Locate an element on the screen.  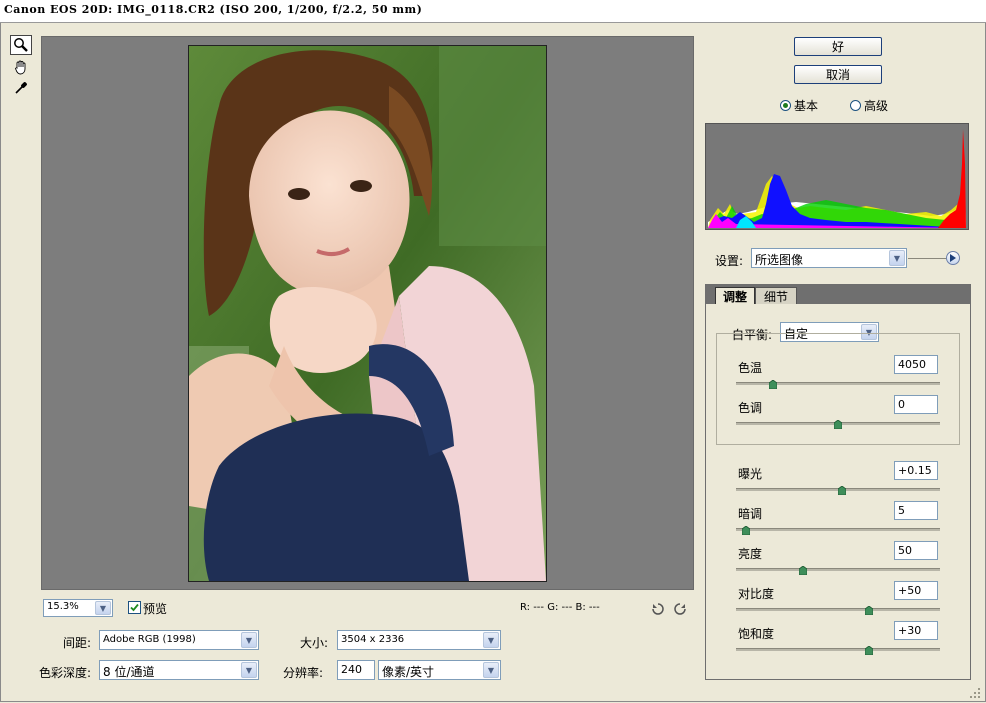
hand-tool-button is located at coordinates (21, 67).